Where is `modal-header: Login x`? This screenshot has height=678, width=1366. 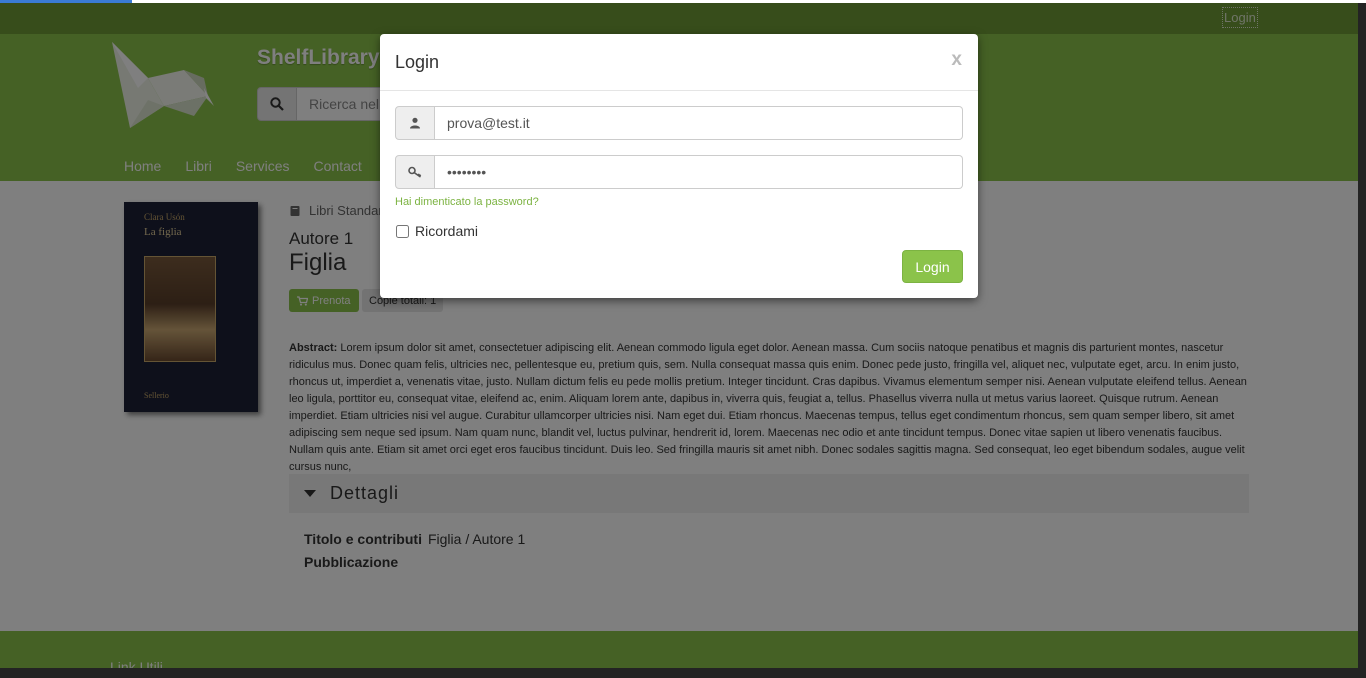
modal-header: Login x is located at coordinates (679, 62).